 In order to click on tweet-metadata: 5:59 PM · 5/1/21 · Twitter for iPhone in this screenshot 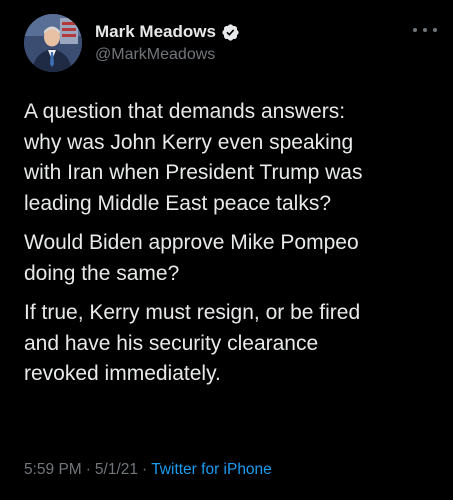, I will do `click(148, 470)`.